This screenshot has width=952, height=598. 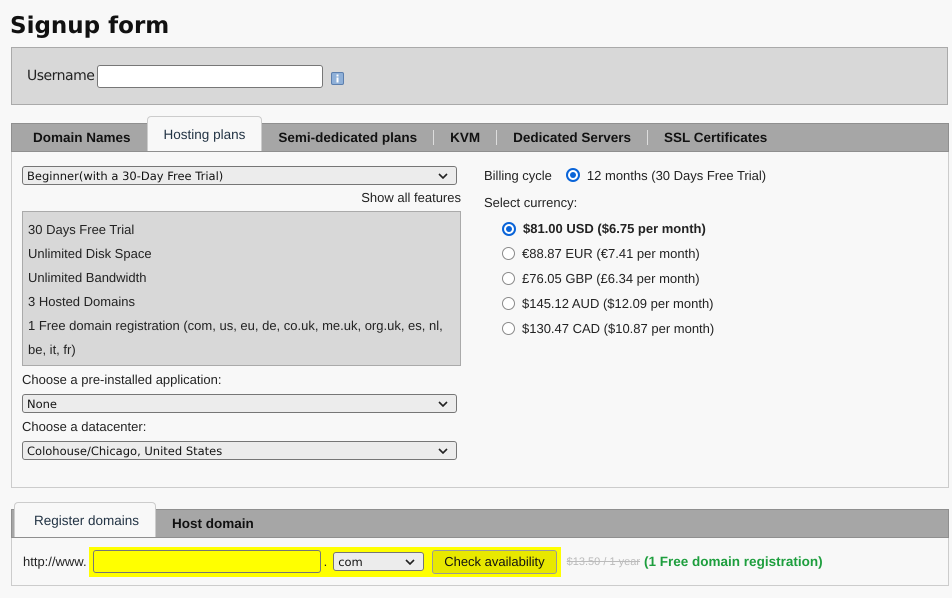 I want to click on billing-cycle-label: Billing cycle, so click(x=518, y=175).